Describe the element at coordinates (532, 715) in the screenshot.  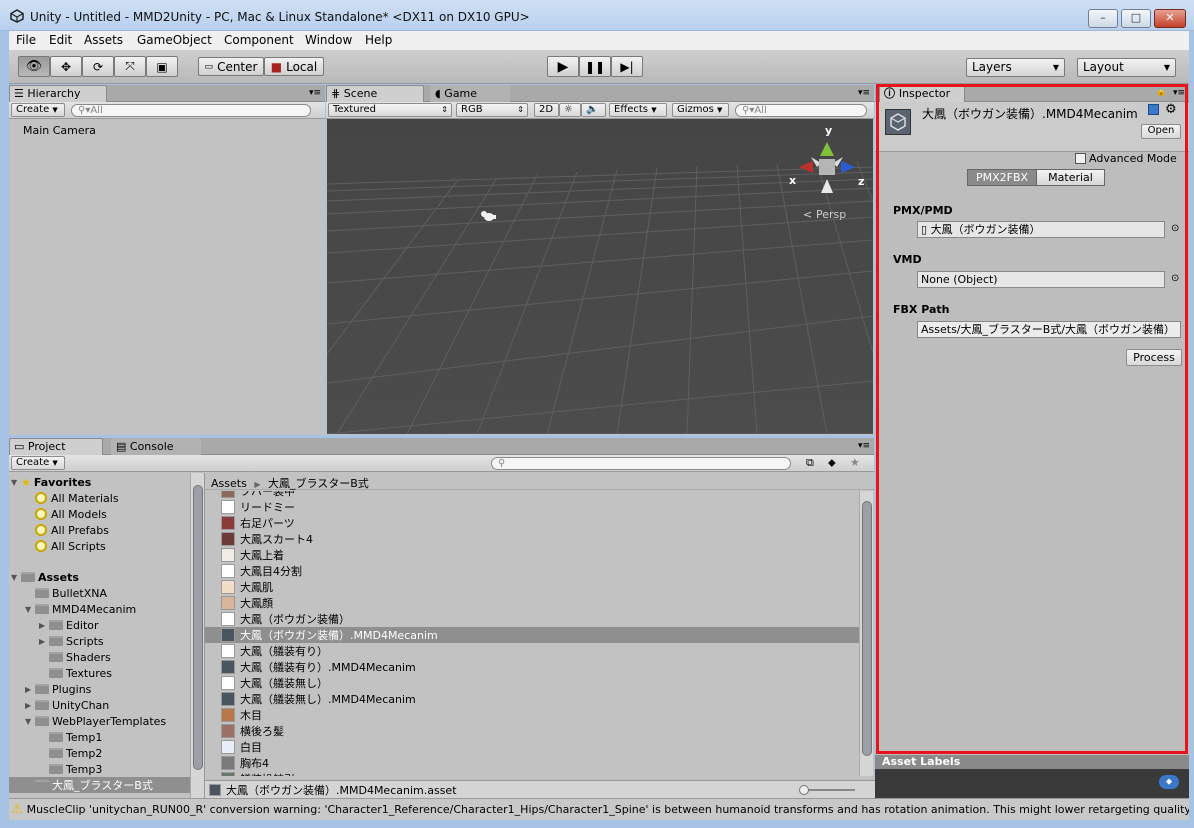
I see `file-item: 木目` at that location.